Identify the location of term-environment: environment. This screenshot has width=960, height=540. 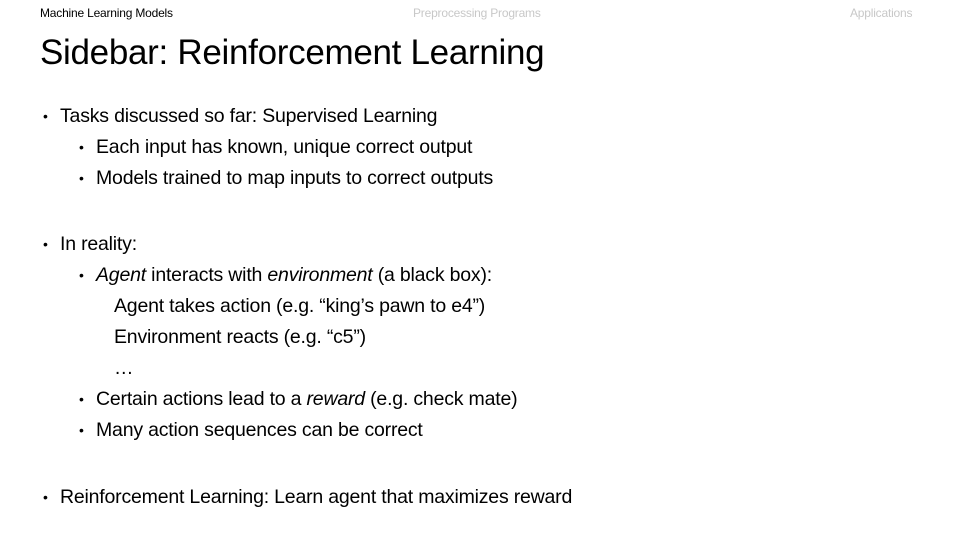
(320, 275).